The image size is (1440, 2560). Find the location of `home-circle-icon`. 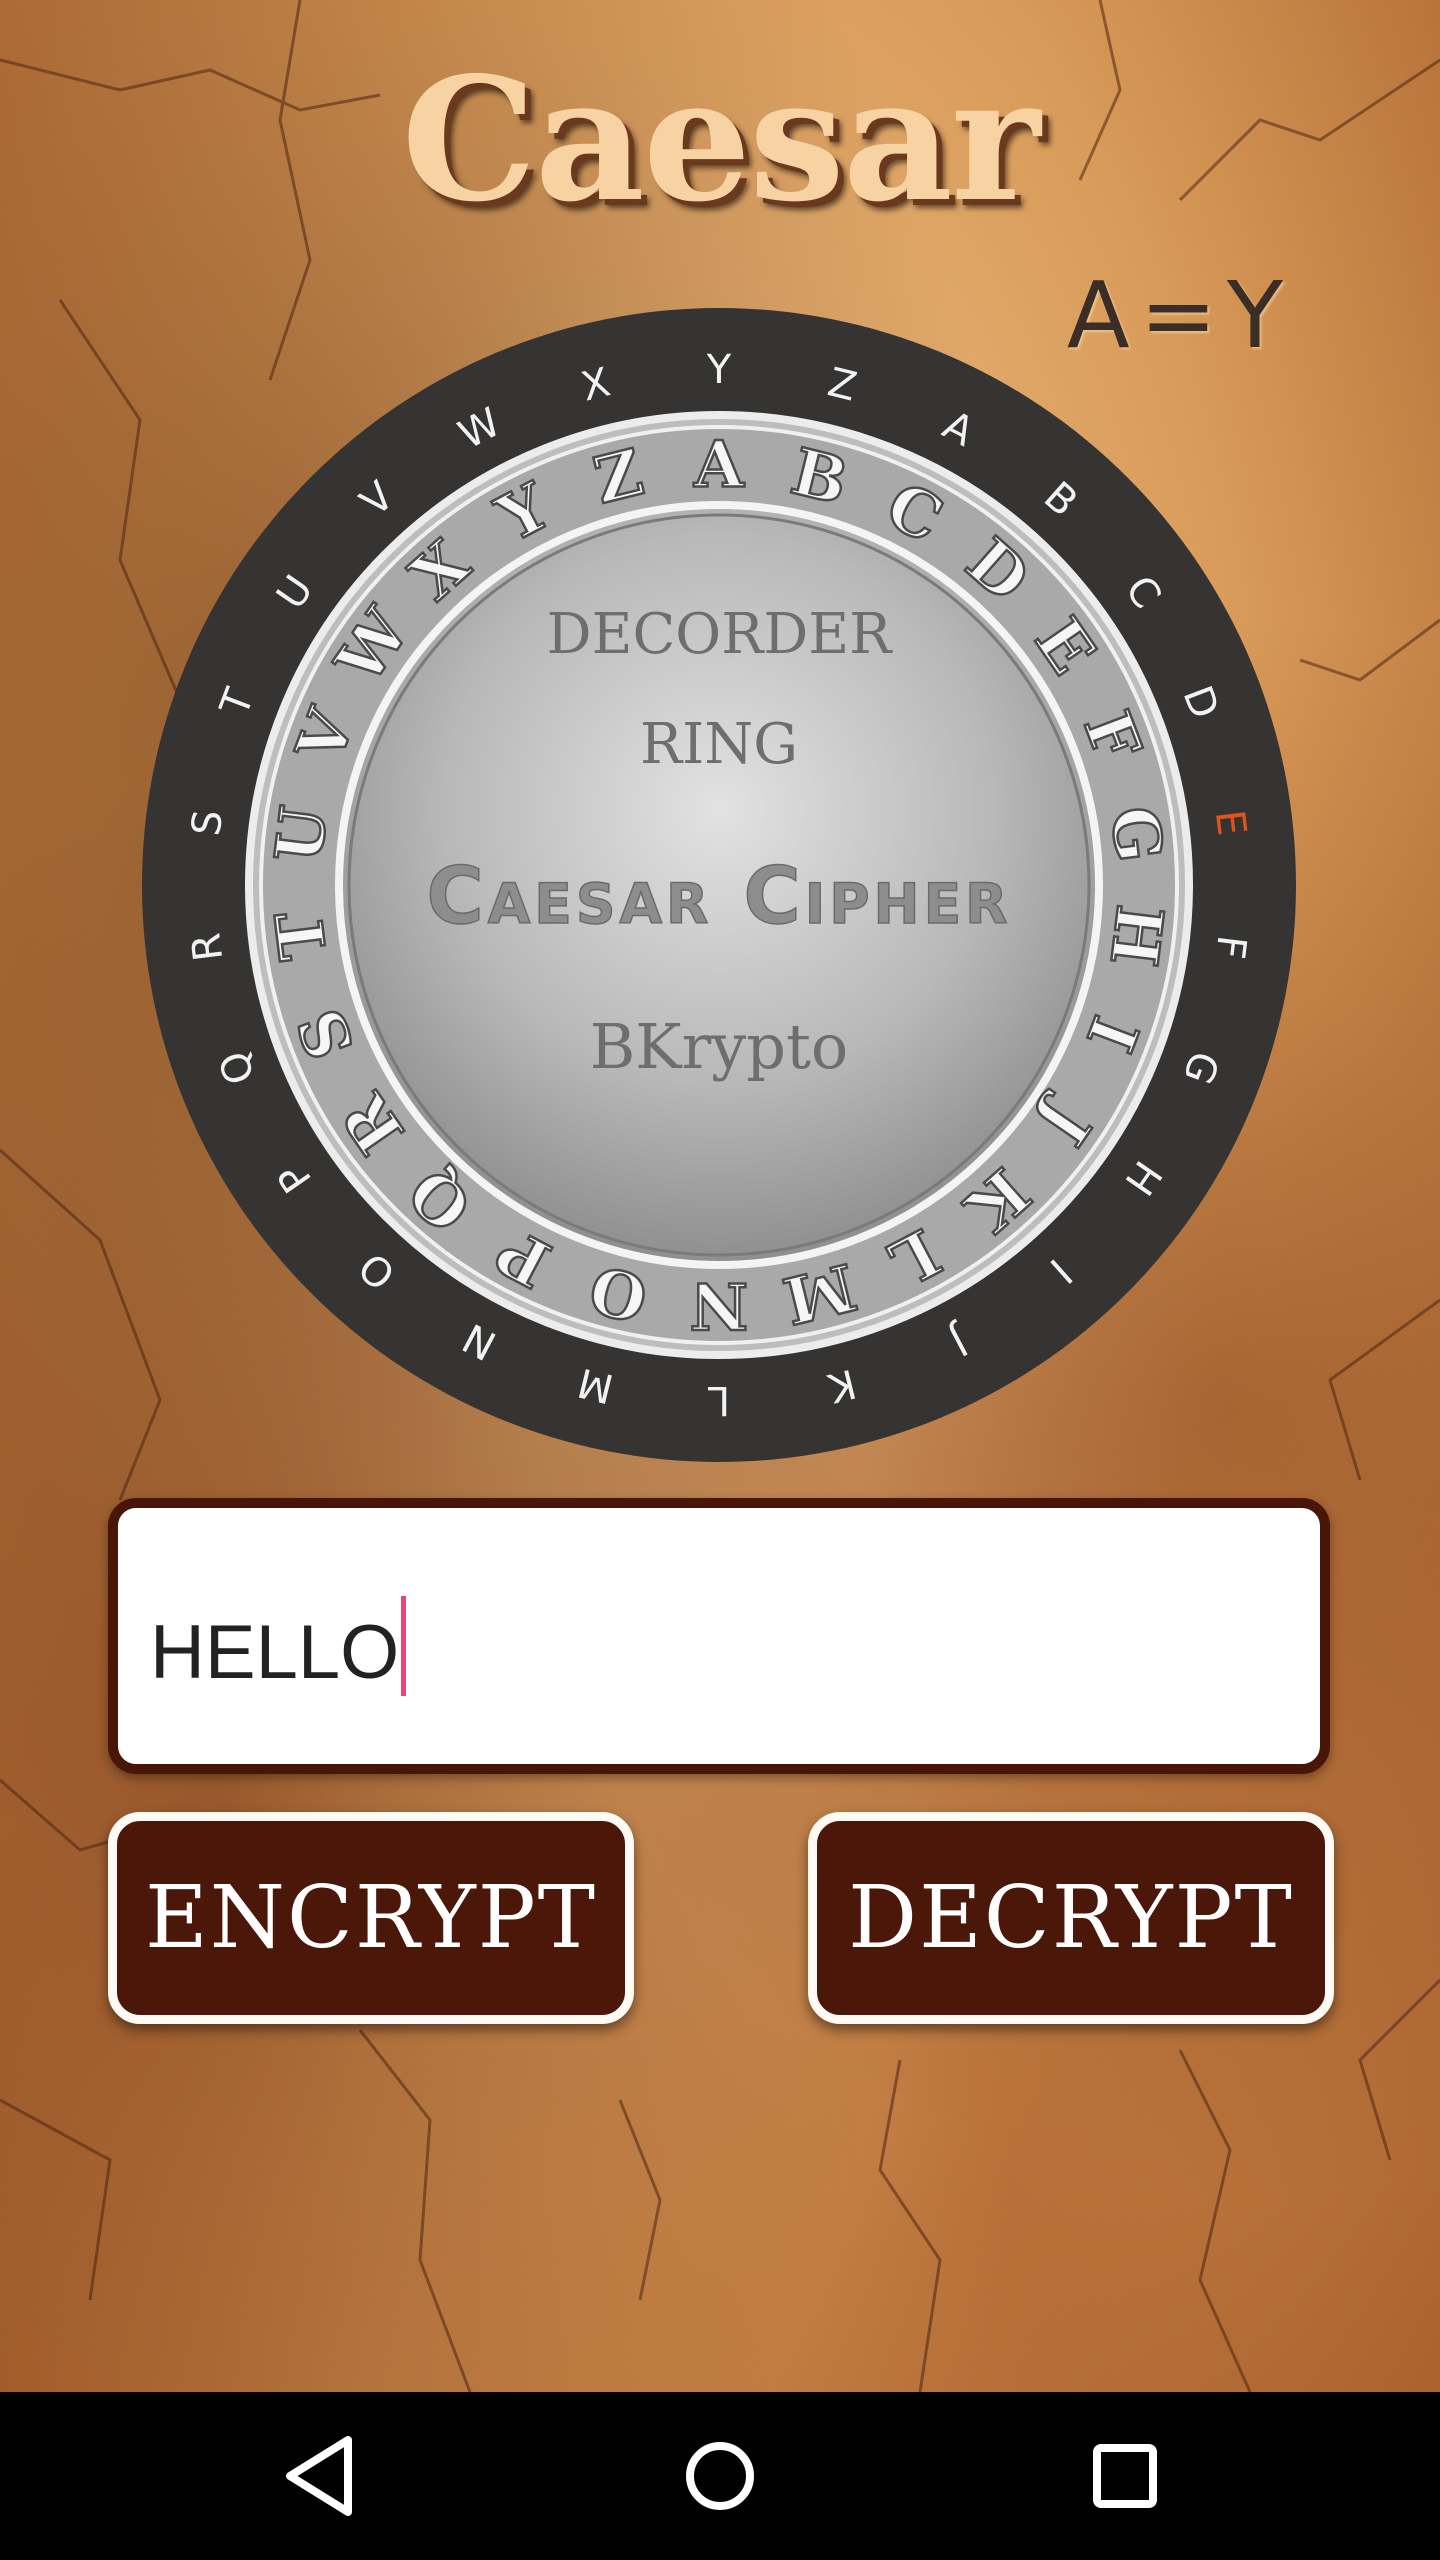

home-circle-icon is located at coordinates (720, 2476).